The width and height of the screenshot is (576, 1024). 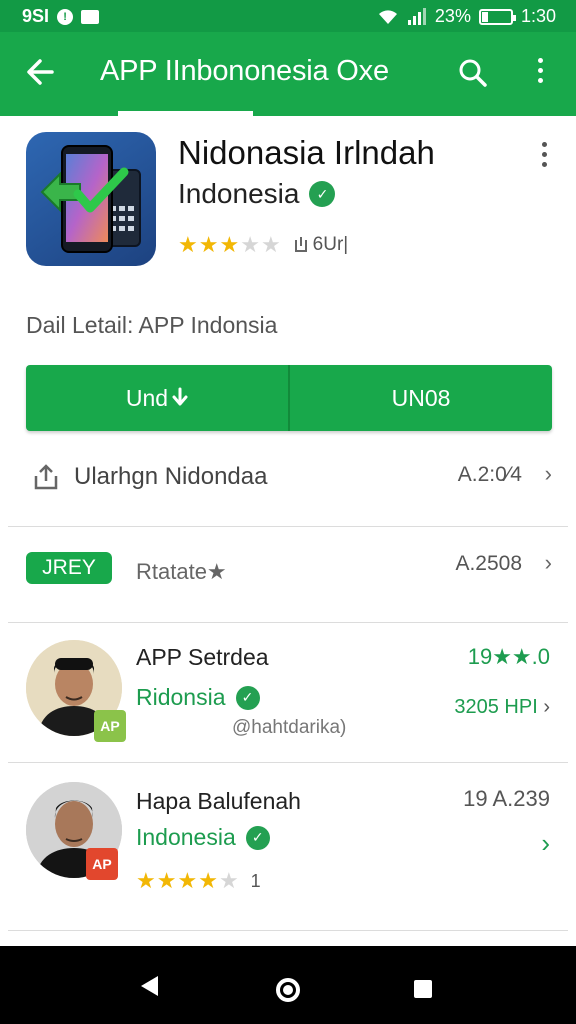 I want to click on list-item-meta-text: 3205 HPI, so click(x=496, y=707).